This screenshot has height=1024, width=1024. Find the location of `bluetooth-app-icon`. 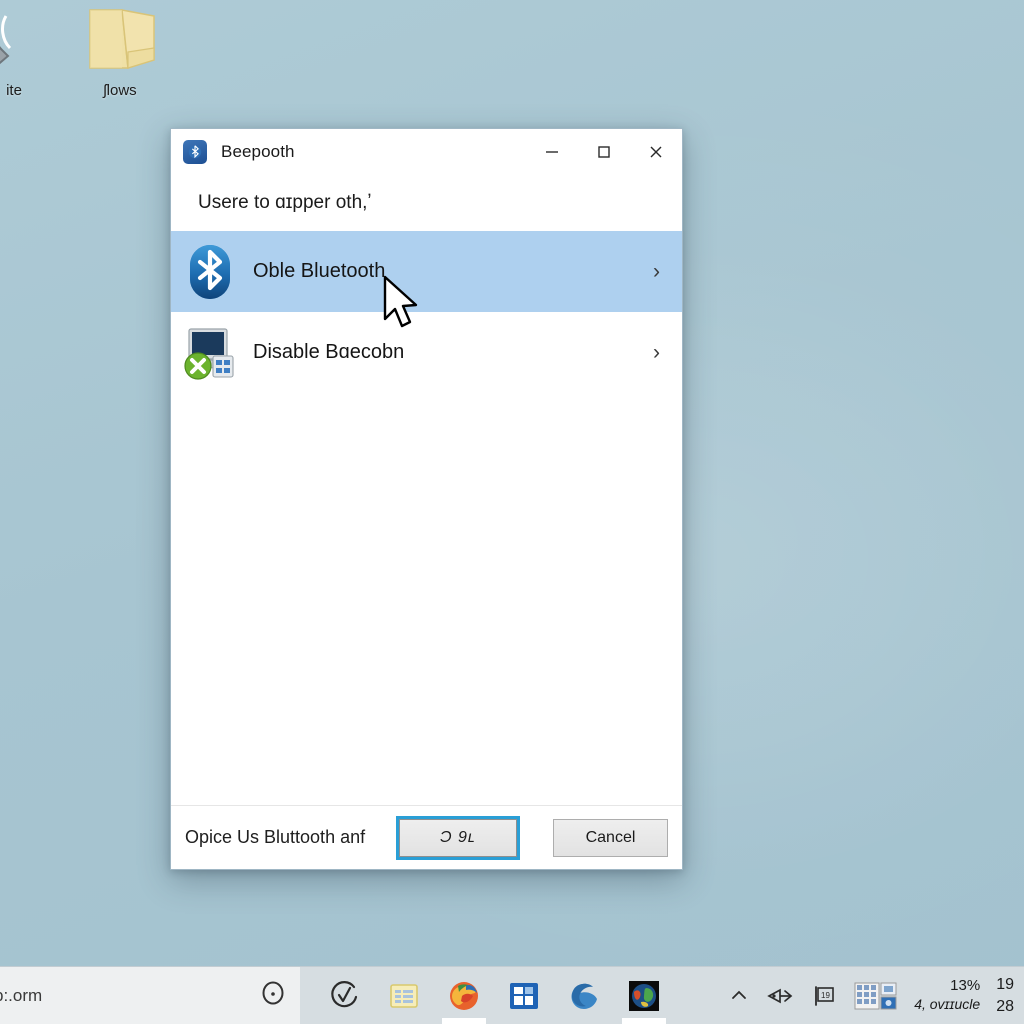

bluetooth-app-icon is located at coordinates (195, 152).